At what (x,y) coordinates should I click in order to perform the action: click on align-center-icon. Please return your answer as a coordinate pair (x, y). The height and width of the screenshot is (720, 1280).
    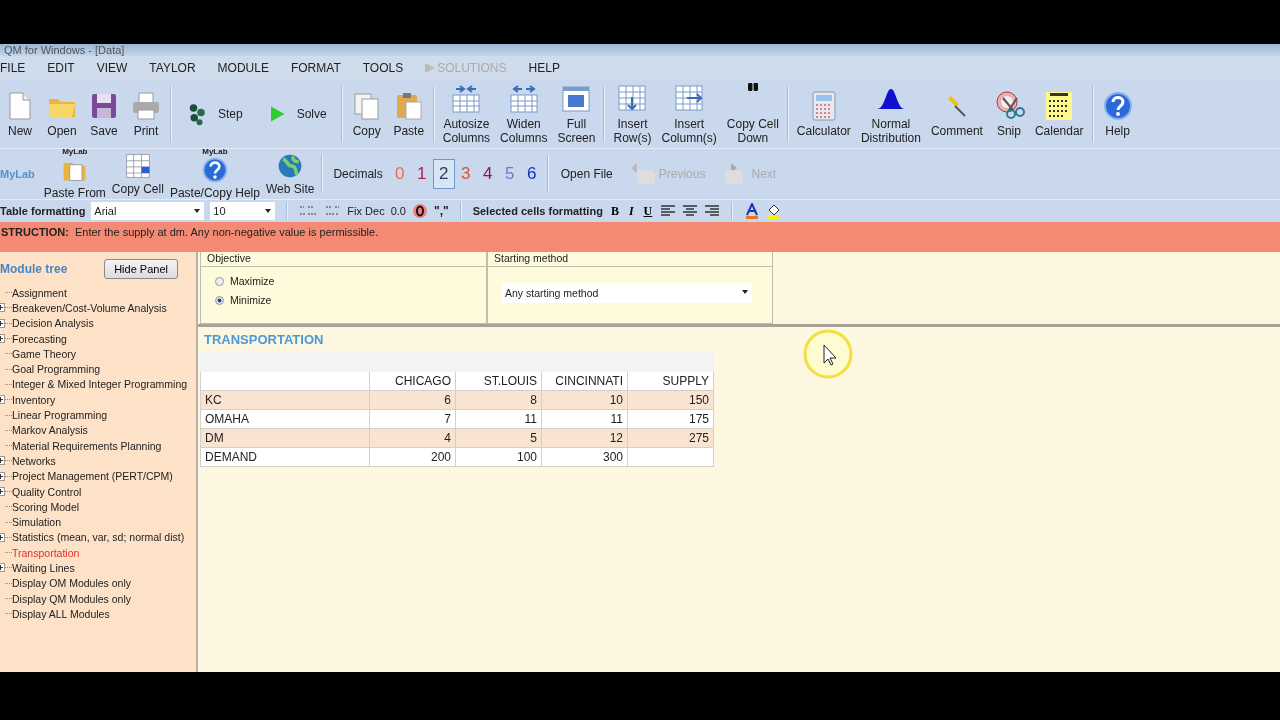
    Looking at the image, I should click on (690, 211).